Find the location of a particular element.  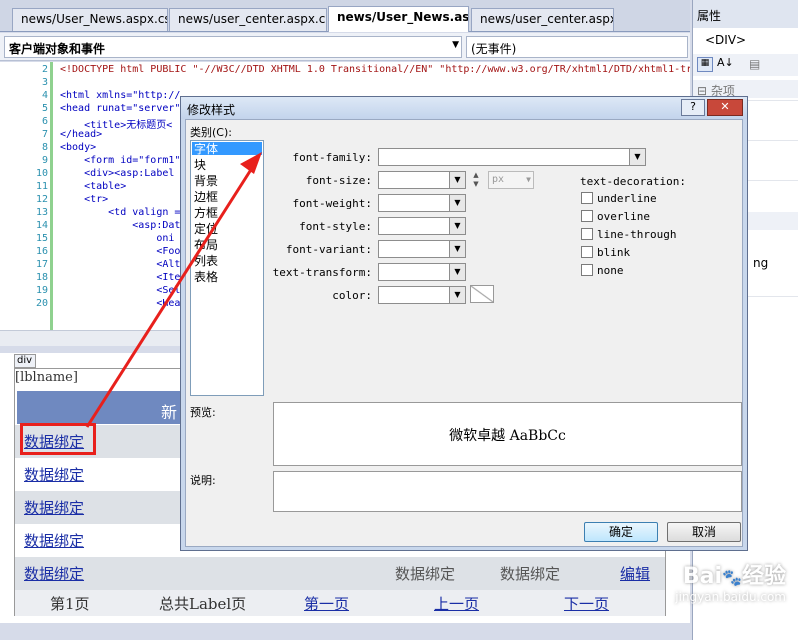

annotation-arrow is located at coordinates (173, 290).